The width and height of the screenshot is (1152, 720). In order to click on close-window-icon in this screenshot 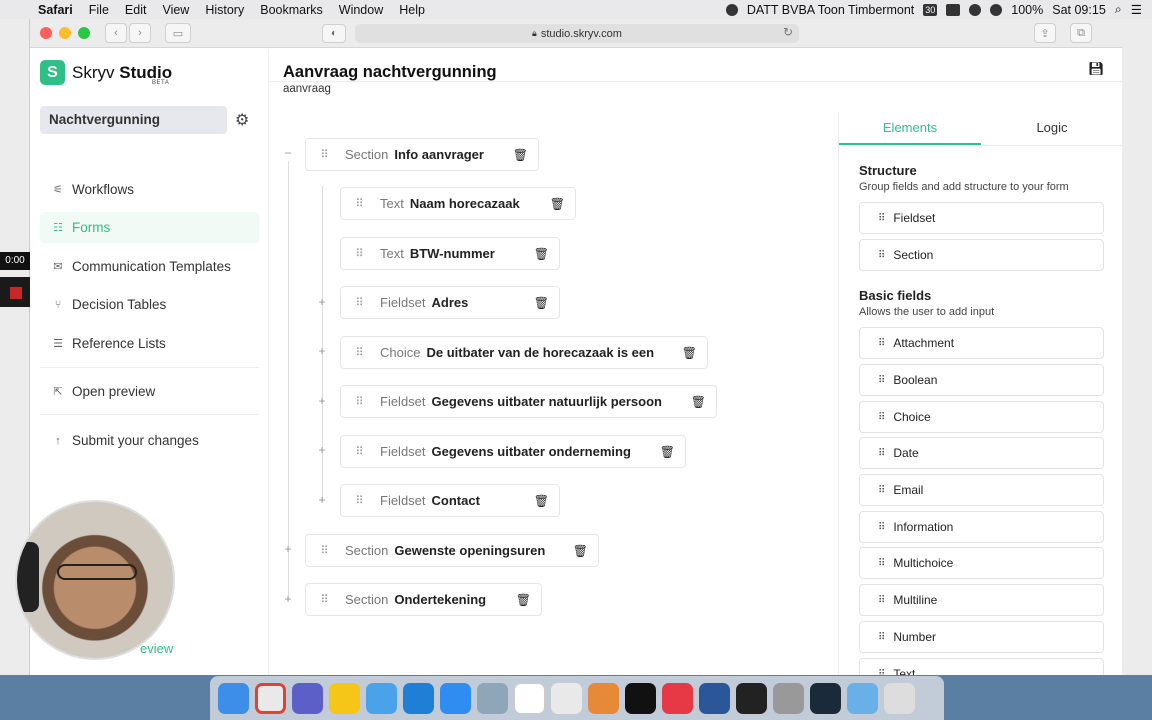, I will do `click(46, 33)`.